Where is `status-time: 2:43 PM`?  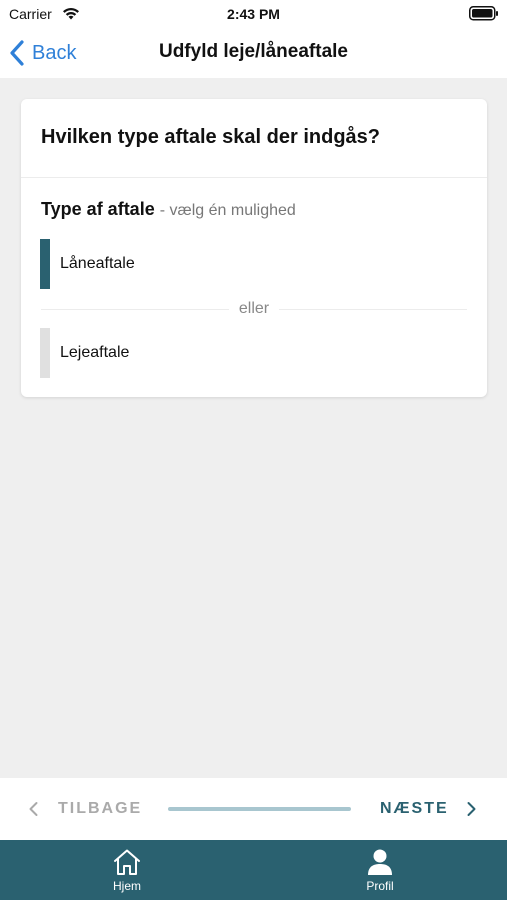
status-time: 2:43 PM is located at coordinates (253, 14).